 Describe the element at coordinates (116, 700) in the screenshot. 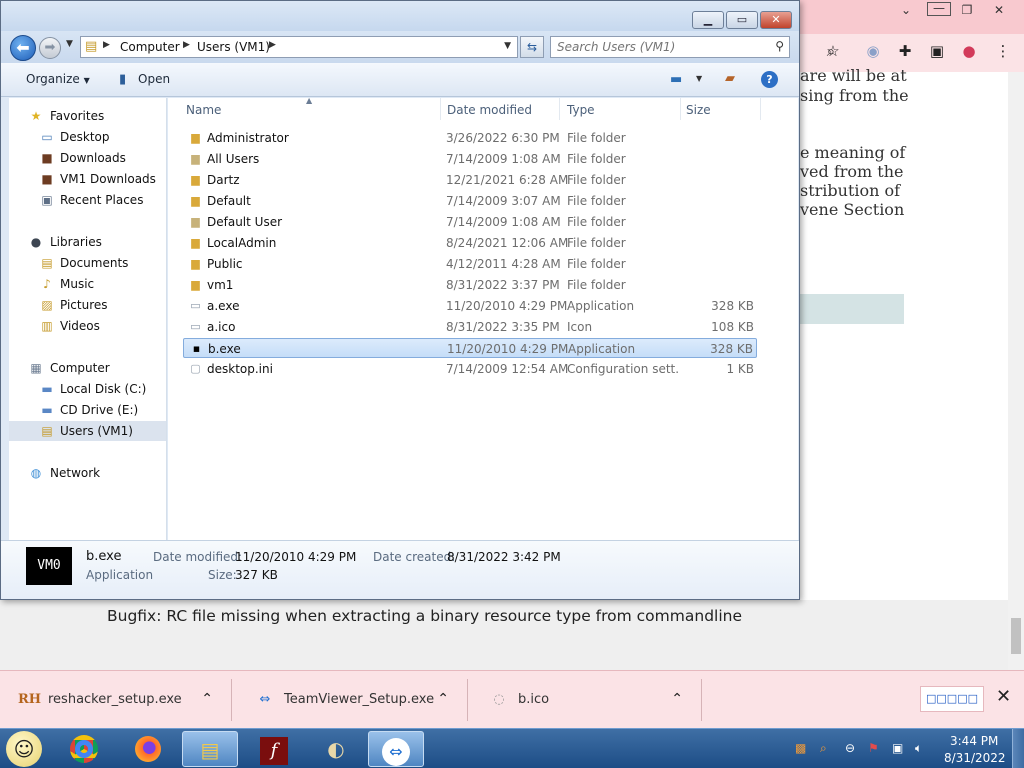

I see `download-item: RH reshacker_setup.exe ⌃` at that location.